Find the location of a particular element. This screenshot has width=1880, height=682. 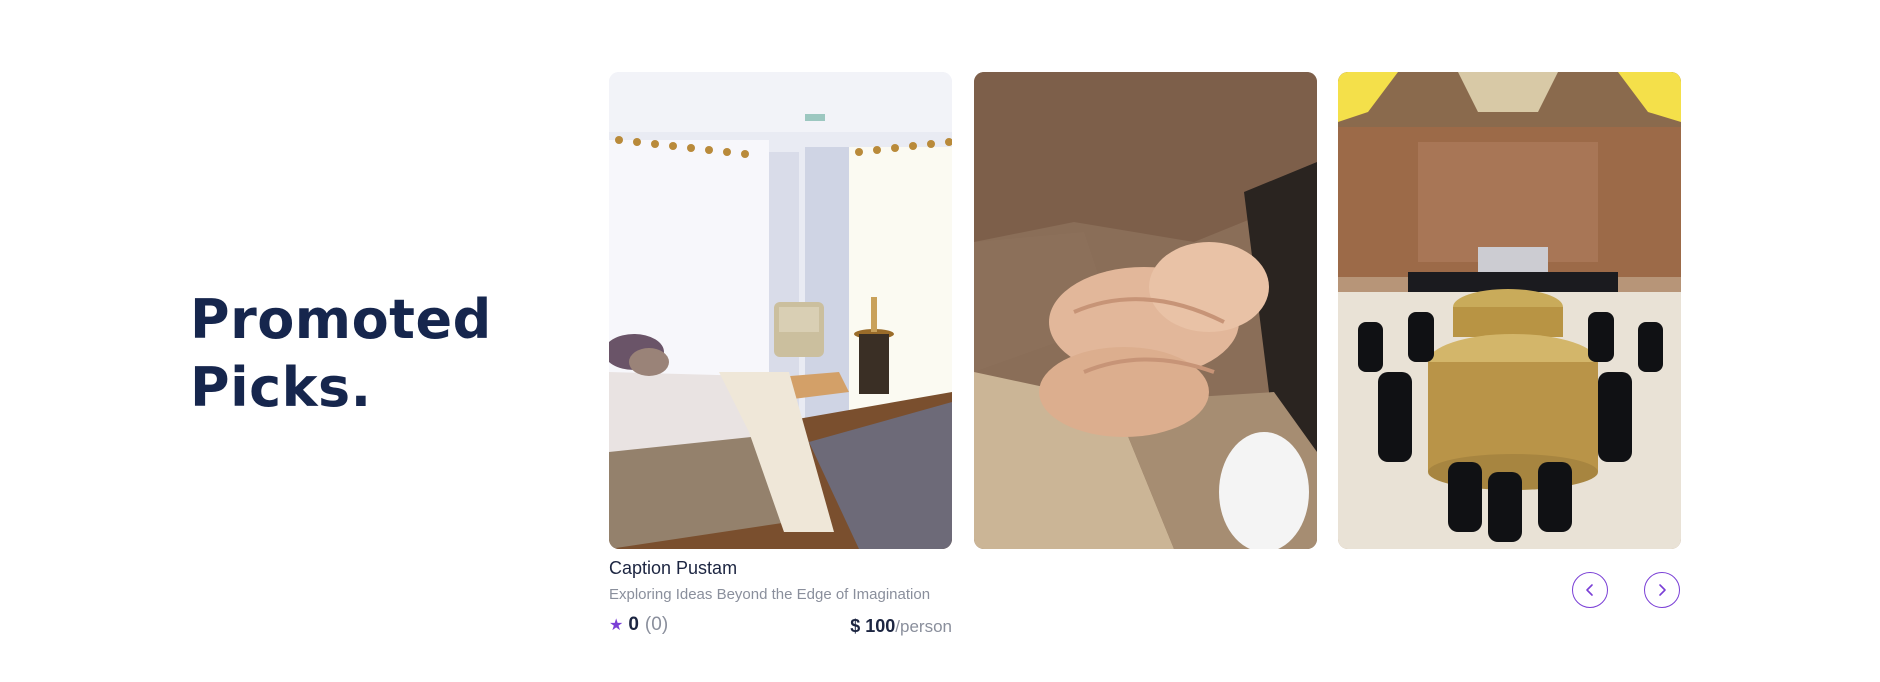

rating-count: (0) is located at coordinates (656, 624).